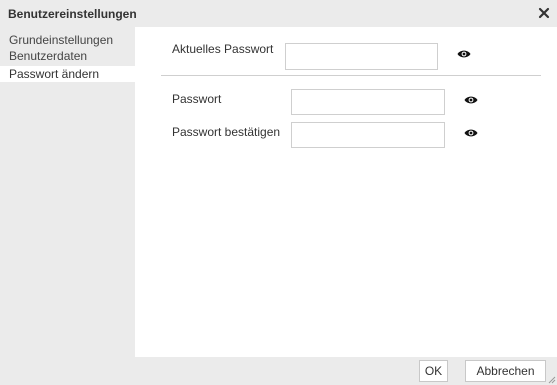 Image resolution: width=557 pixels, height=385 pixels. I want to click on dialog-title: Benutzereinstellungen, so click(72, 14).